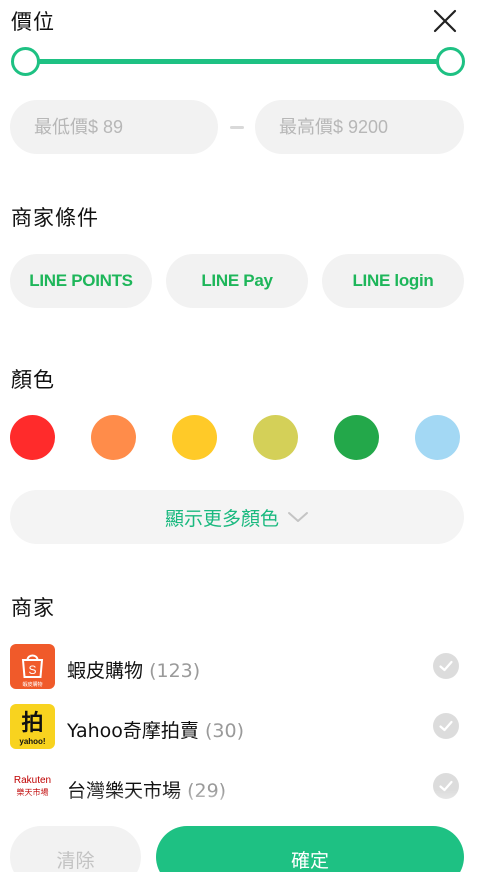  What do you see at coordinates (133, 731) in the screenshot?
I see `merchant-name-text: Yahoo奇摩拍賣` at bounding box center [133, 731].